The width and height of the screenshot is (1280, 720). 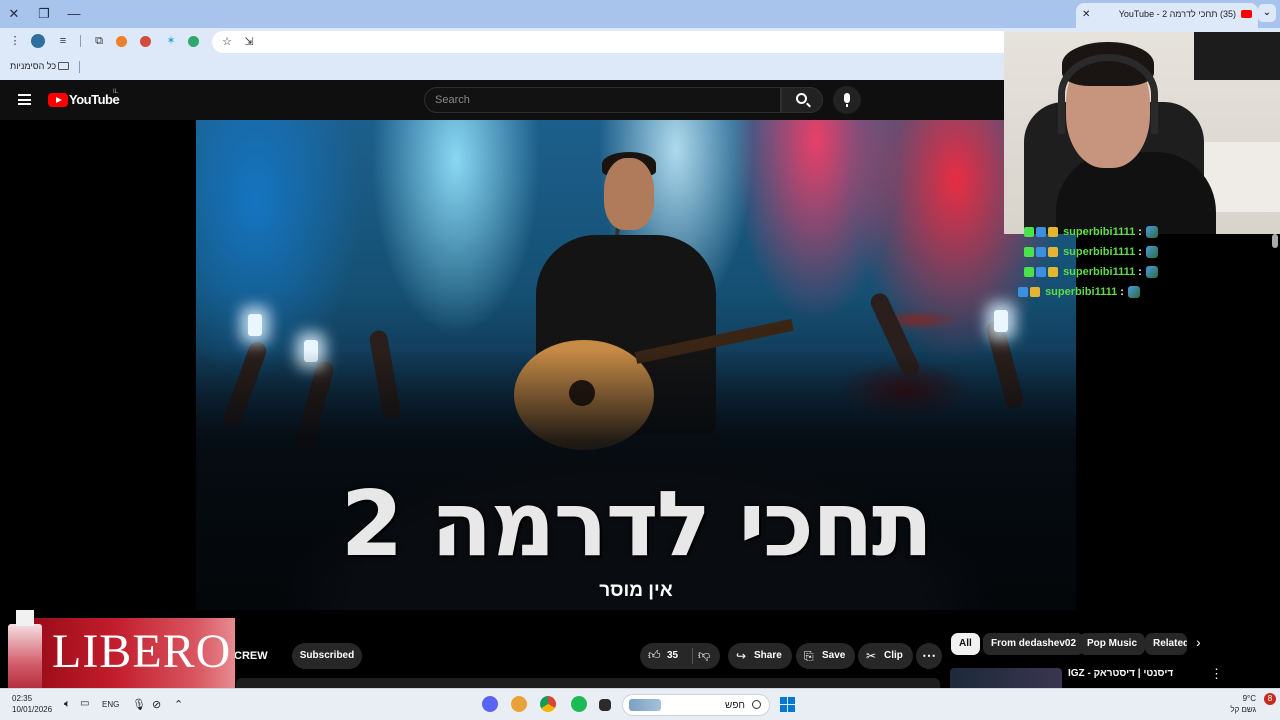 I want to click on search-button, so click(x=802, y=100).